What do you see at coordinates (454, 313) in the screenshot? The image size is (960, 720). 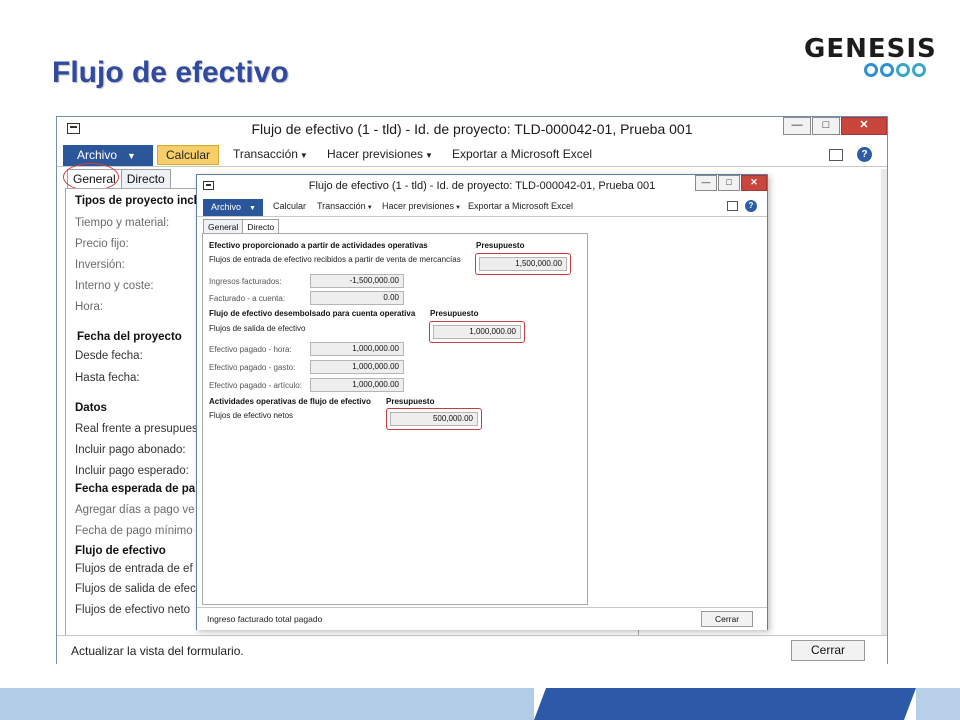 I see `section-disbursed-budget-label: Presupuesto` at bounding box center [454, 313].